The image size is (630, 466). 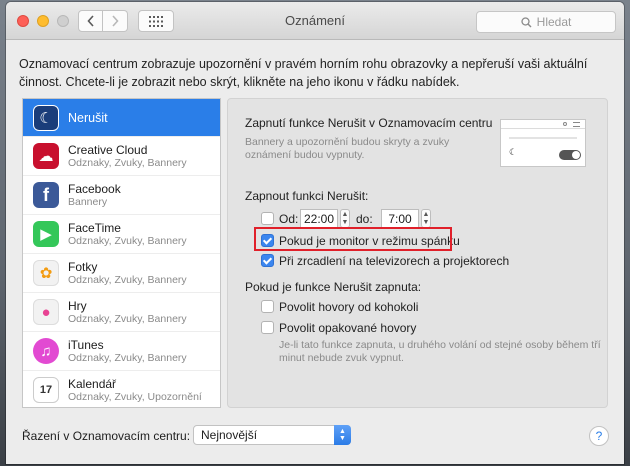 What do you see at coordinates (341, 358) in the screenshot?
I see `repeat-calls-desc-2: minut nebude zvuk vypnut.` at bounding box center [341, 358].